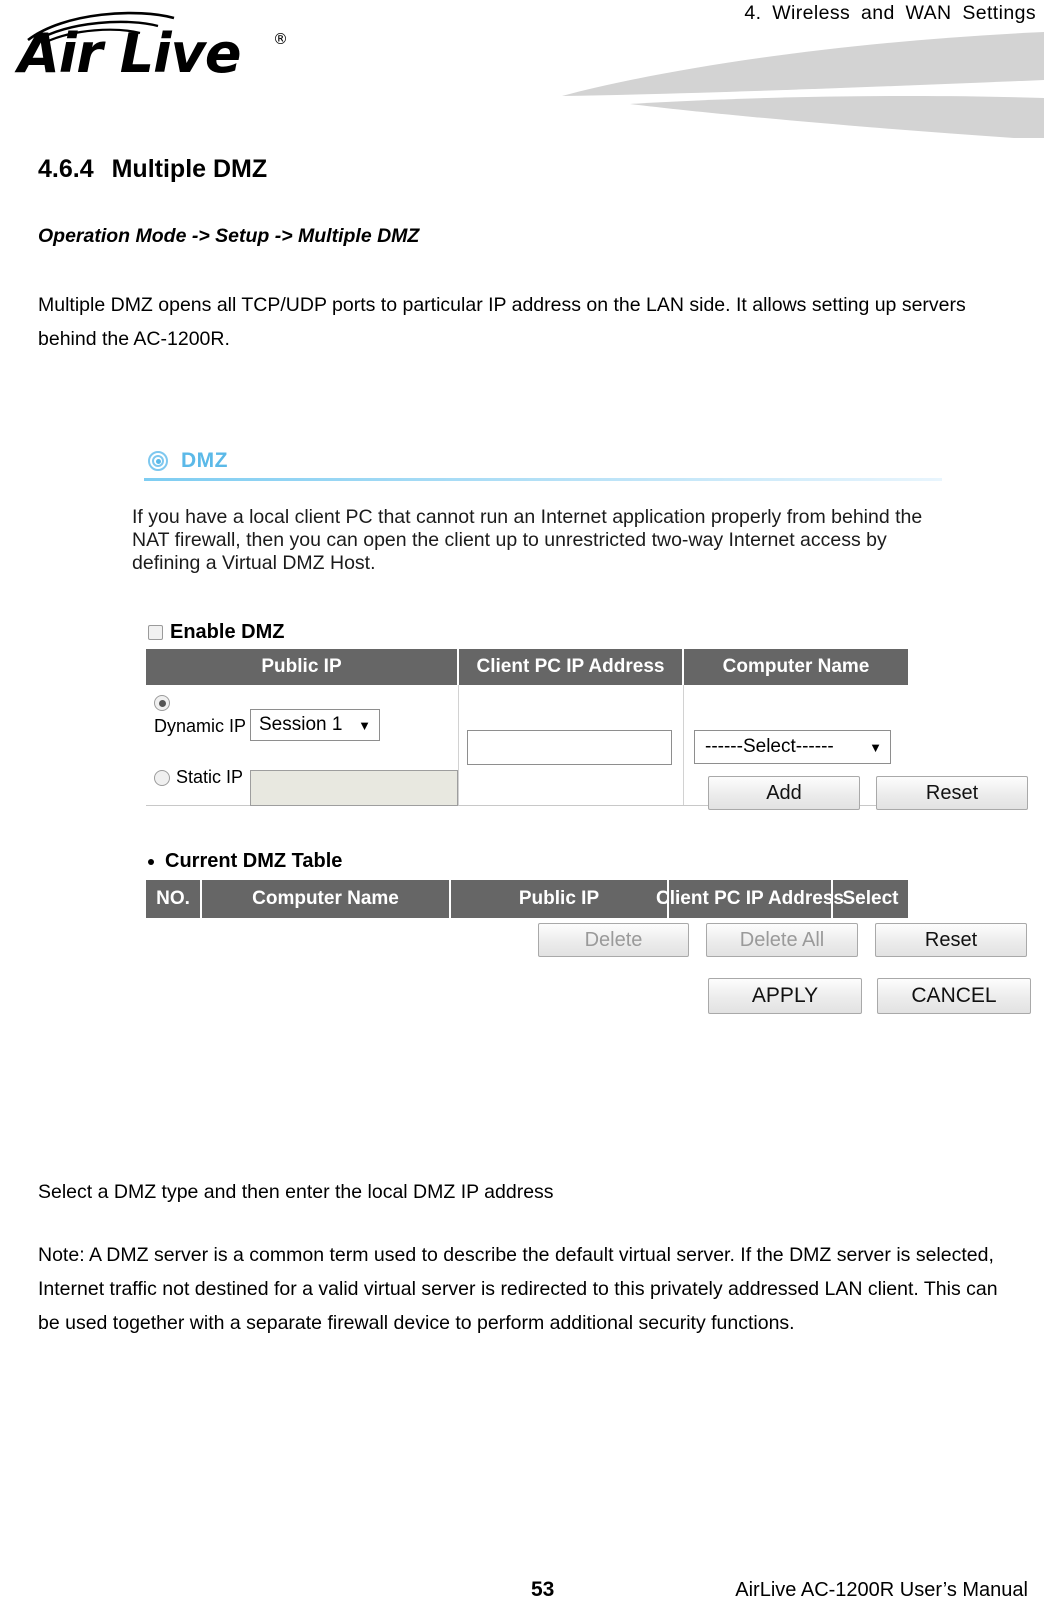 Image resolution: width=1044 pixels, height=1622 pixels. I want to click on session-select-value: Session 1, so click(301, 724).